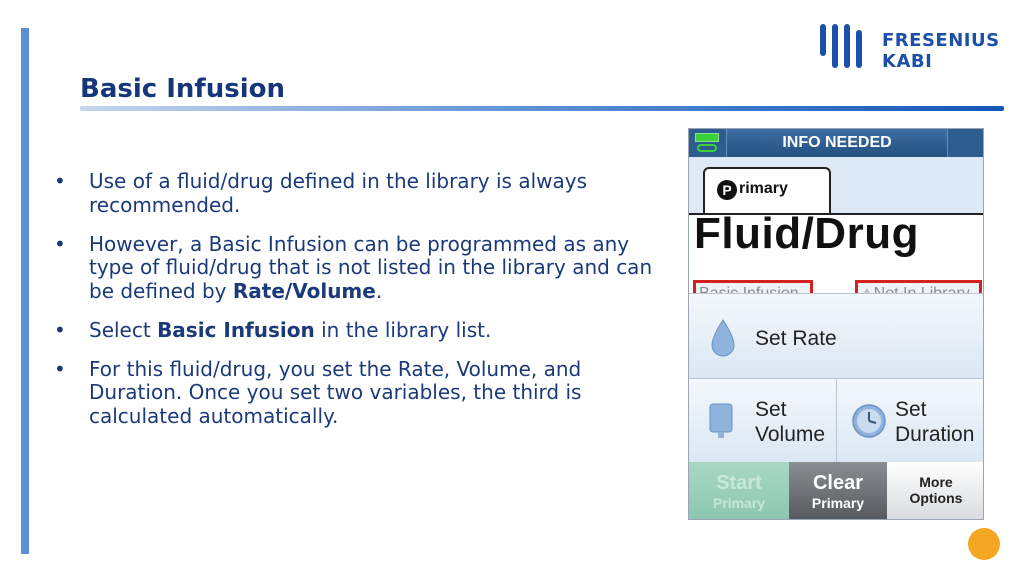  Describe the element at coordinates (123, 329) in the screenshot. I see `bullet-text: Select` at that location.